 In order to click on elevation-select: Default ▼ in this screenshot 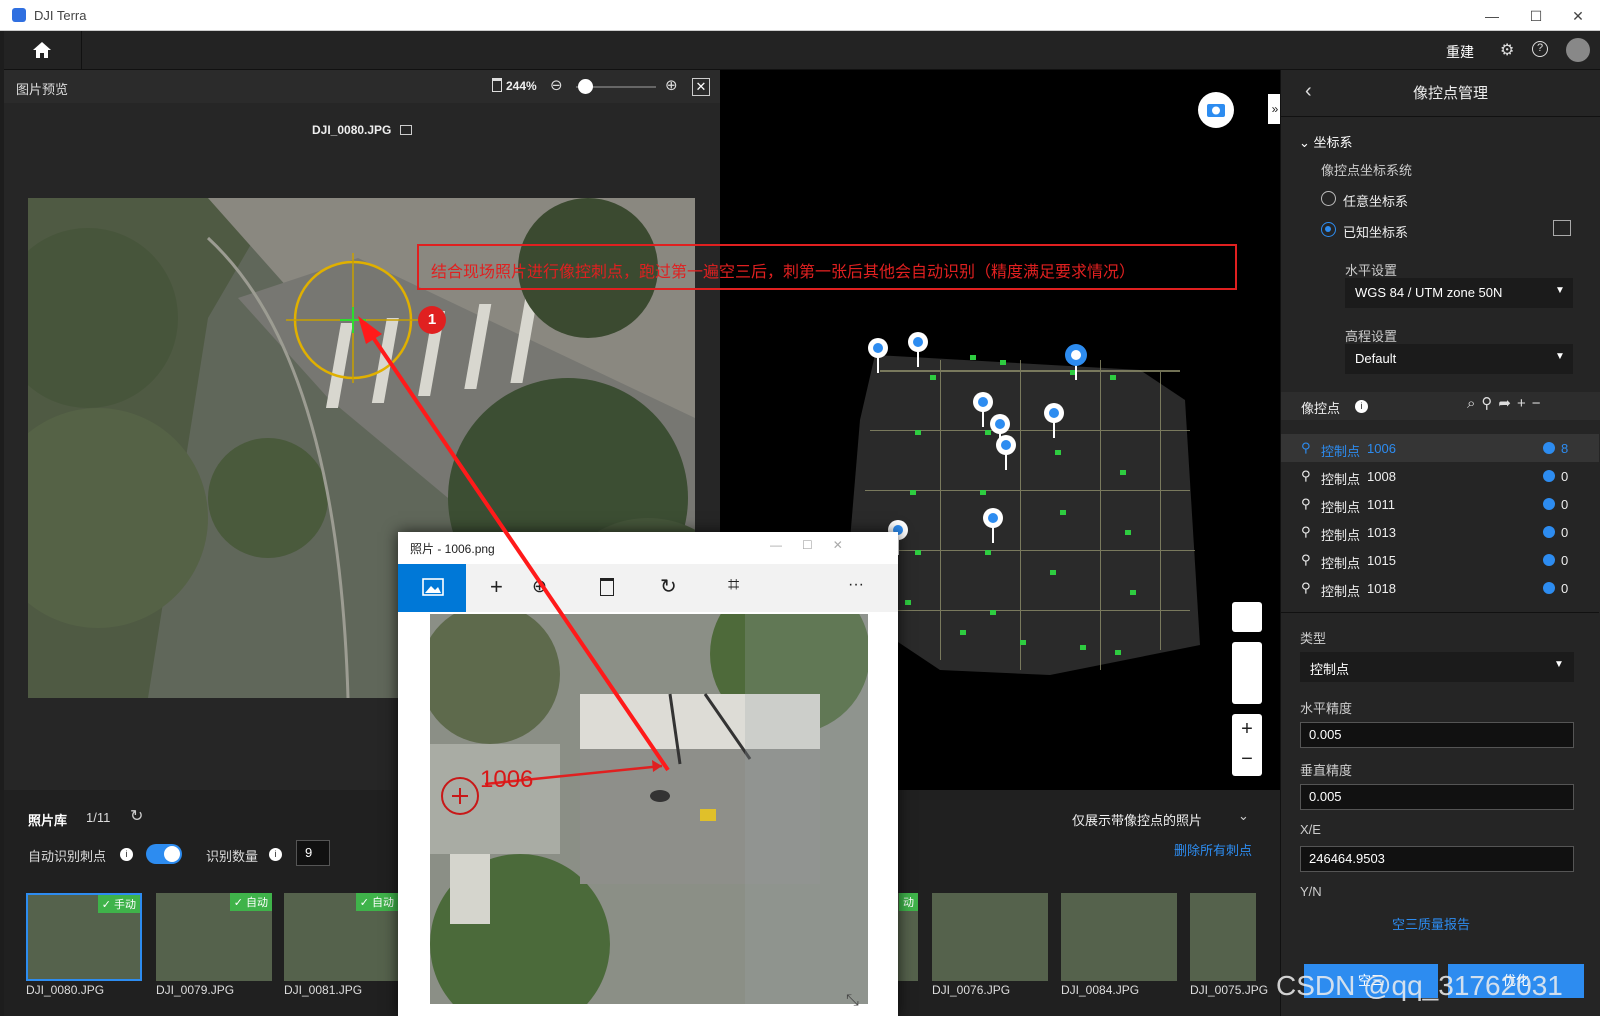, I will do `click(1459, 359)`.